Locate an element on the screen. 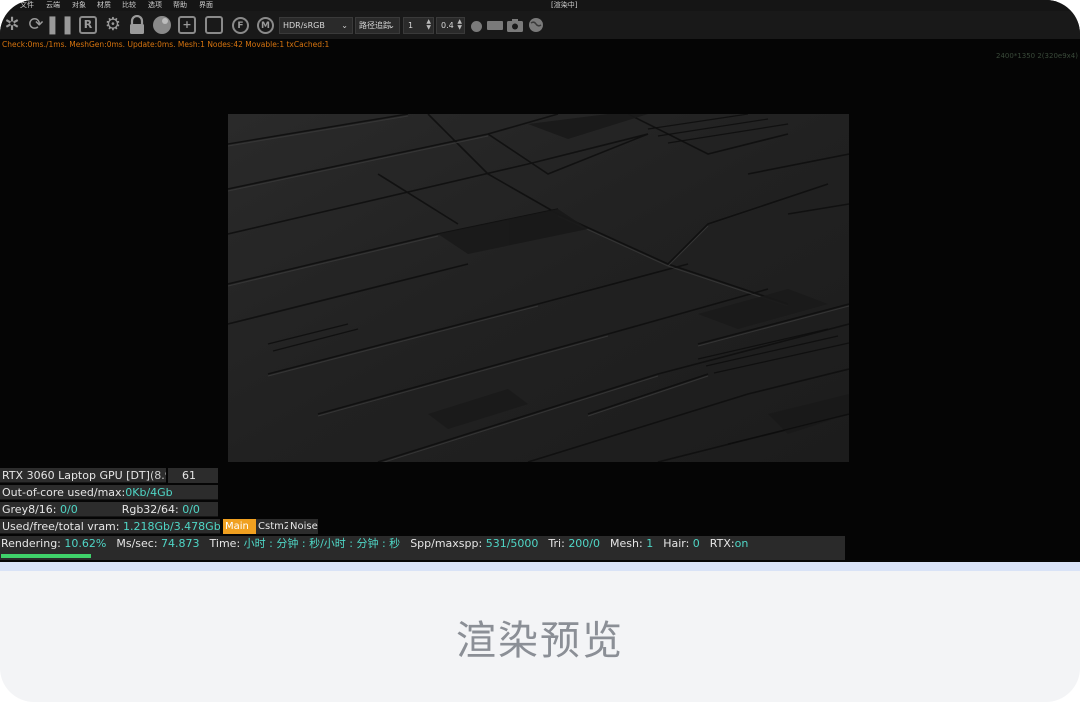 The image size is (1080, 702). divider is located at coordinates (540, 566).